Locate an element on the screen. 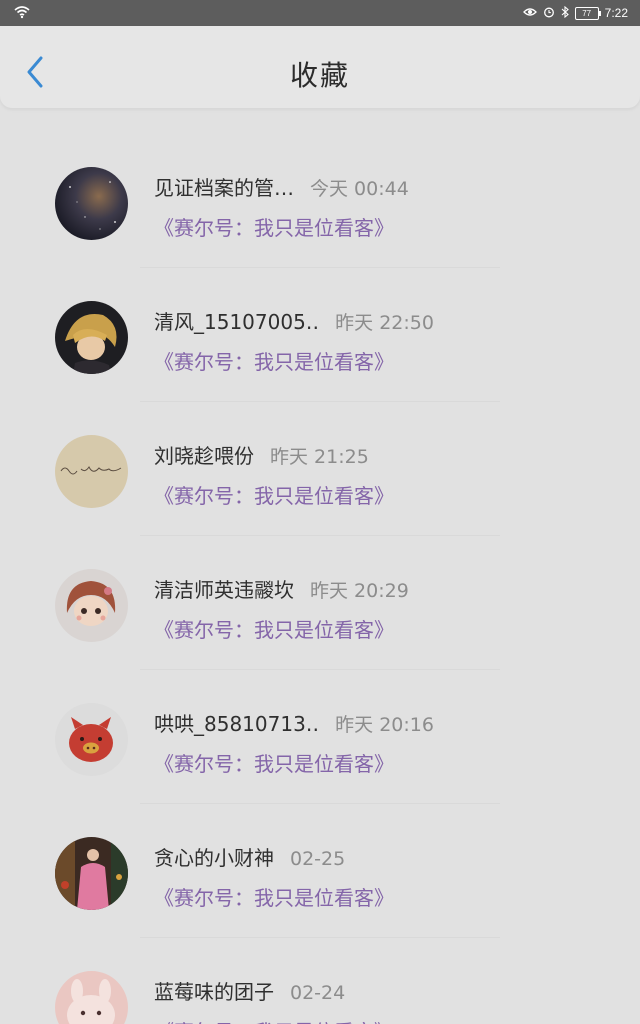  avatar-anime-girl is located at coordinates (91, 337).